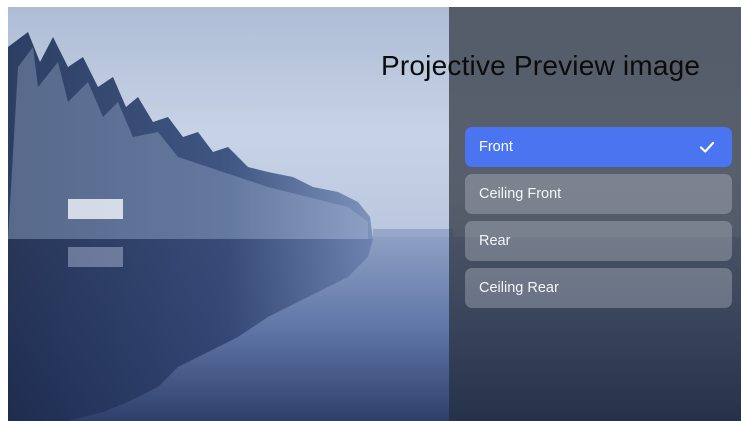  Describe the element at coordinates (598, 147) in the screenshot. I see `option-front: Front` at that location.